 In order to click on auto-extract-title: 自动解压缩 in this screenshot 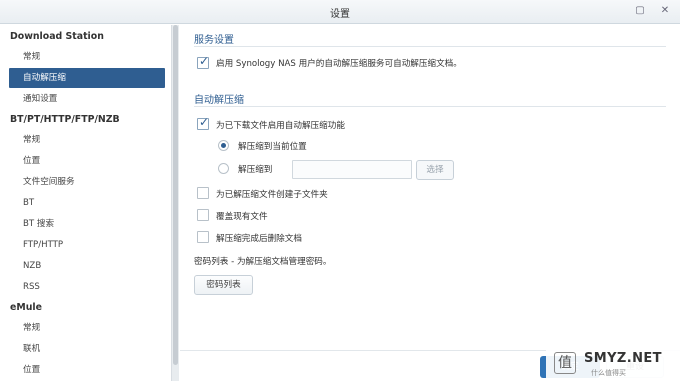, I will do `click(219, 100)`.